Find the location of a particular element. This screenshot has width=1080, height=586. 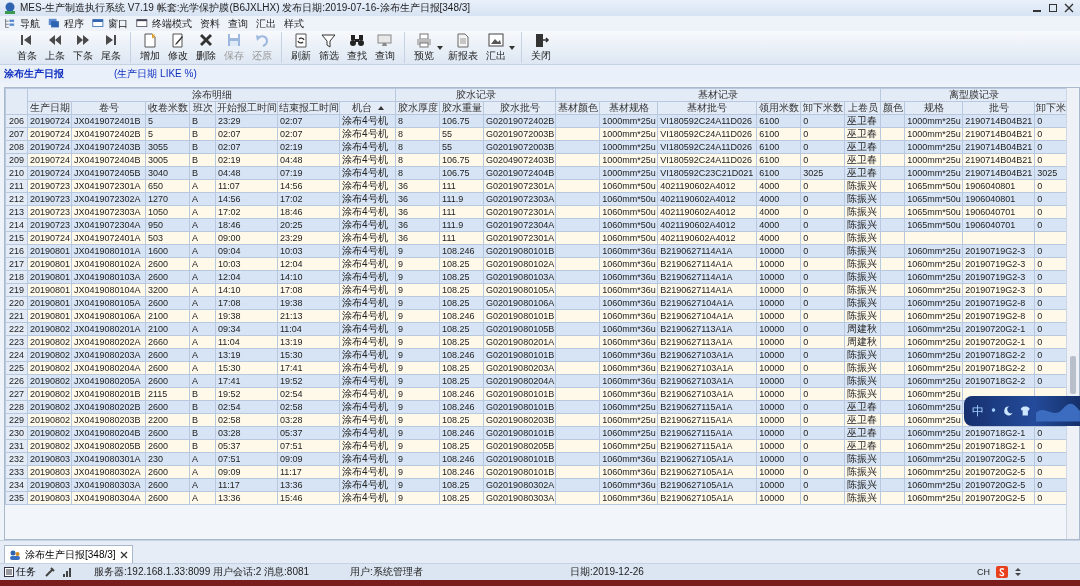

spinner-icon is located at coordinates (1018, 572).